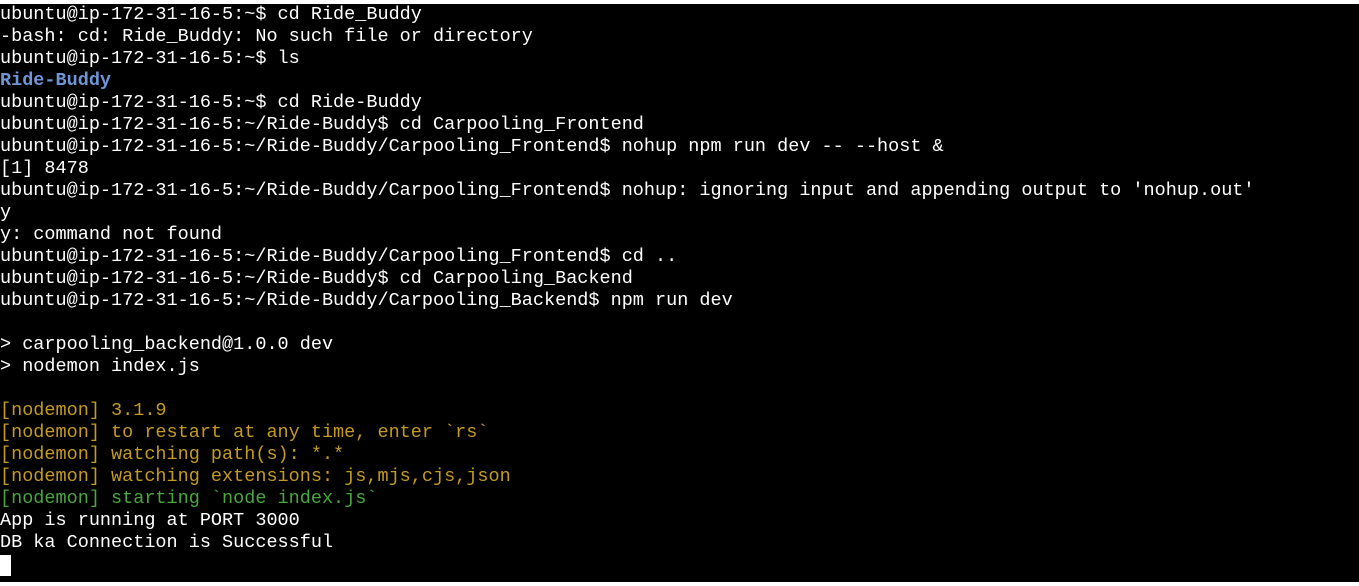  Describe the element at coordinates (167, 344) in the screenshot. I see `terminal-line: > carpooling_backend@1.0.0 dev` at that location.